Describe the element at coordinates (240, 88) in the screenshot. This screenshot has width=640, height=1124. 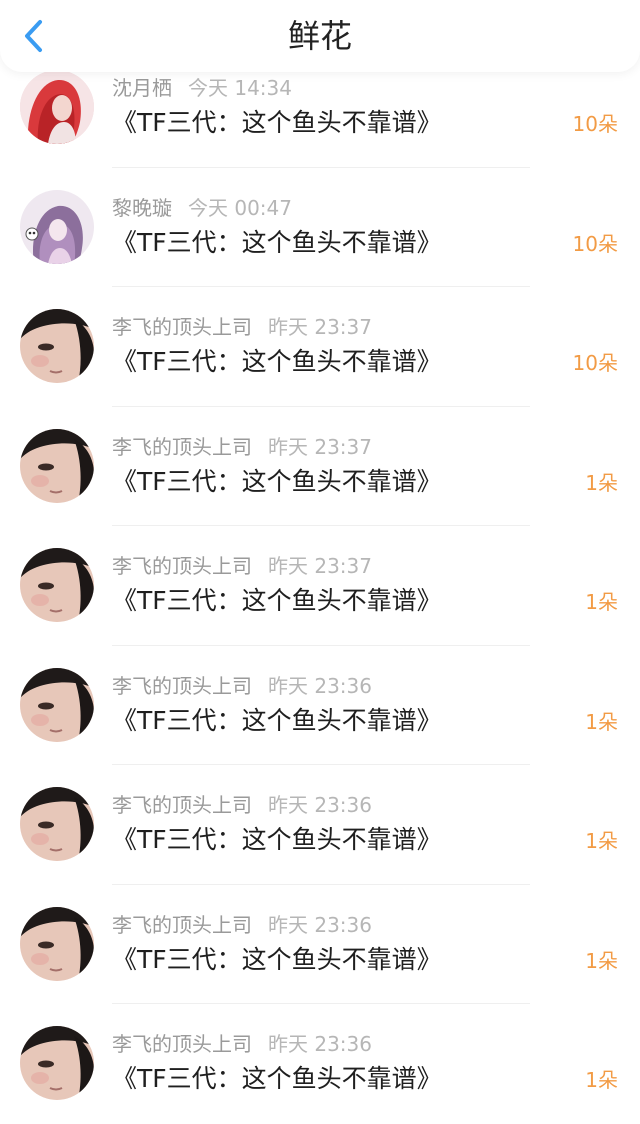
I see `timestamp: 今天 14:34` at that location.